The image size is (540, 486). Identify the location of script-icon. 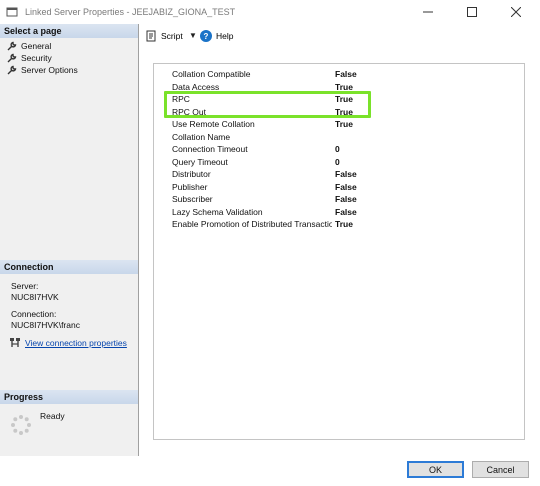
(151, 36).